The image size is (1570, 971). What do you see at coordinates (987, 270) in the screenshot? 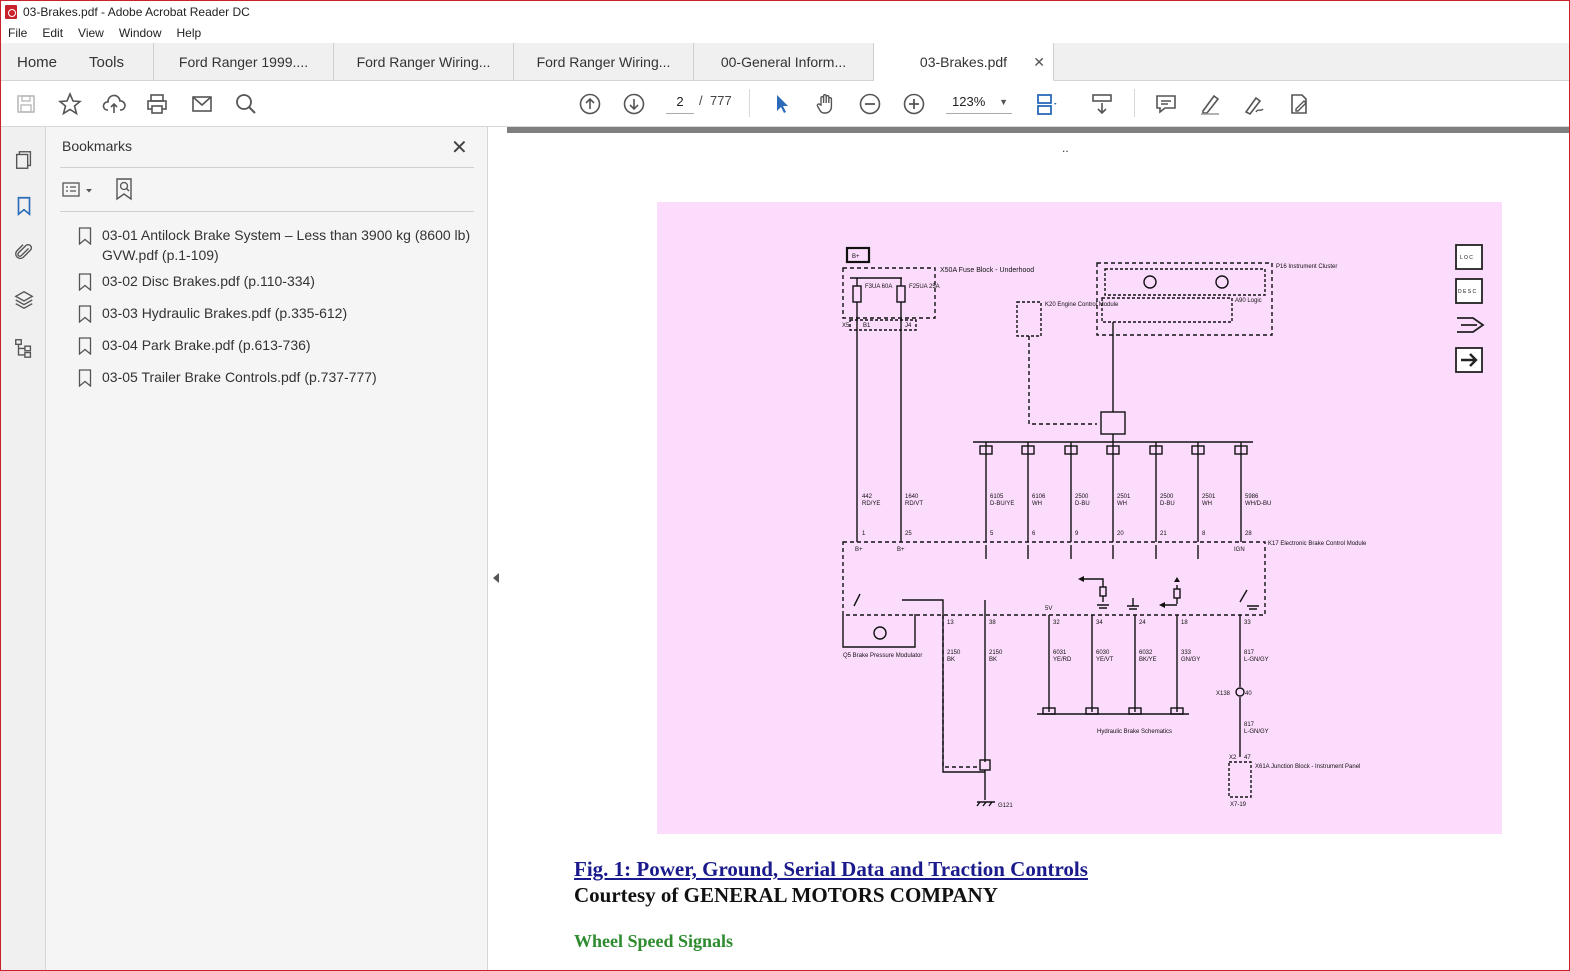
I see `fuse-block-label: X50A Fuse Block - Underhood` at bounding box center [987, 270].